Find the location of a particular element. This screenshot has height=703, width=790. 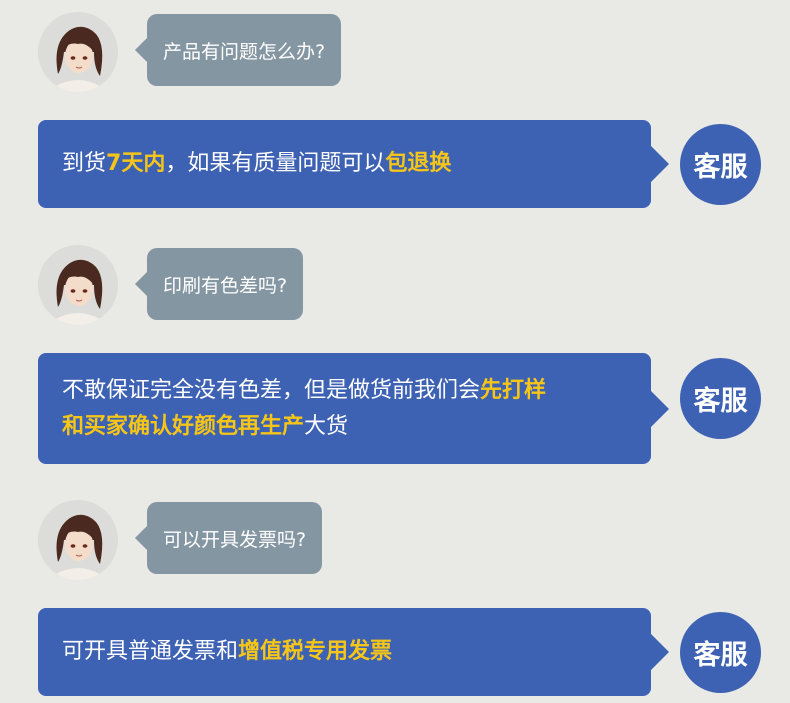

question-text-1: 产品有问题怎么办? is located at coordinates (244, 51).